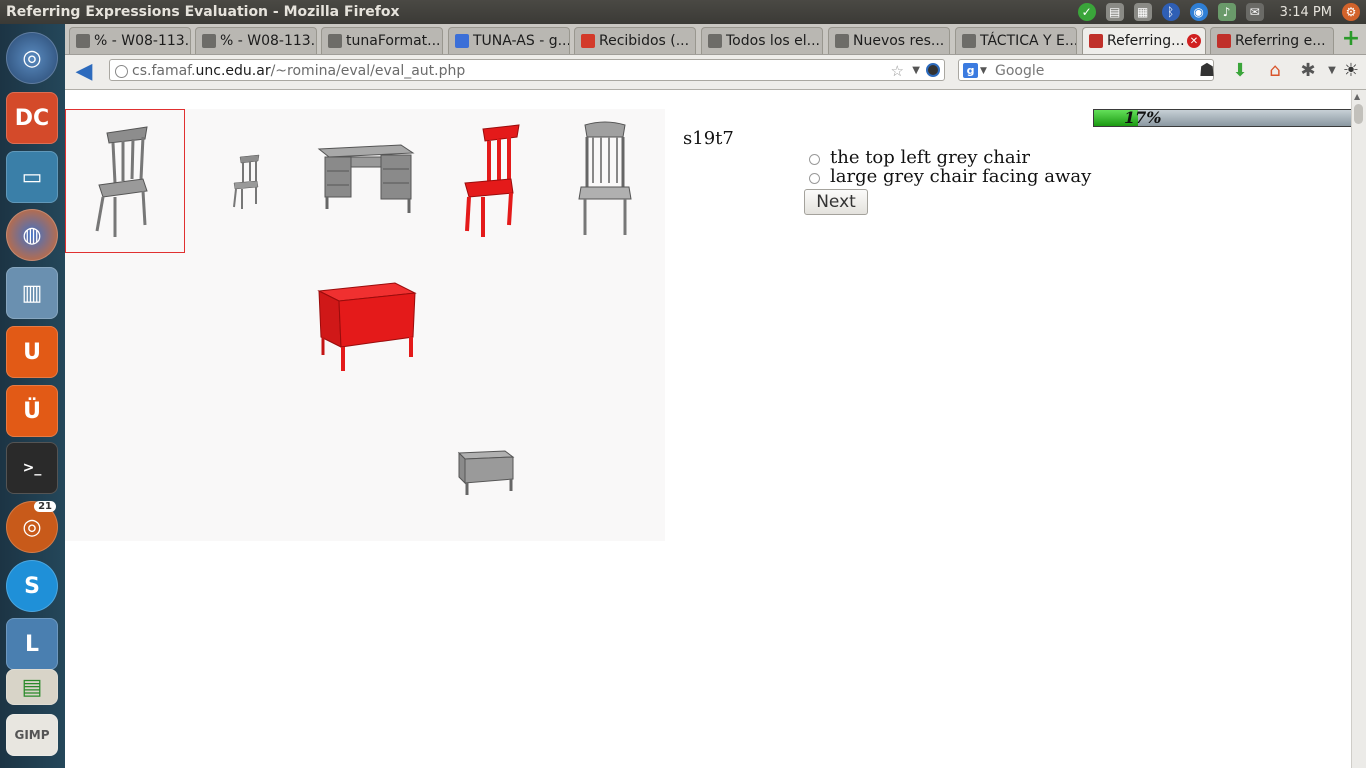 The height and width of the screenshot is (768, 1366). Describe the element at coordinates (1357, 96) in the screenshot. I see `scroll-up-icon: ▲` at that location.